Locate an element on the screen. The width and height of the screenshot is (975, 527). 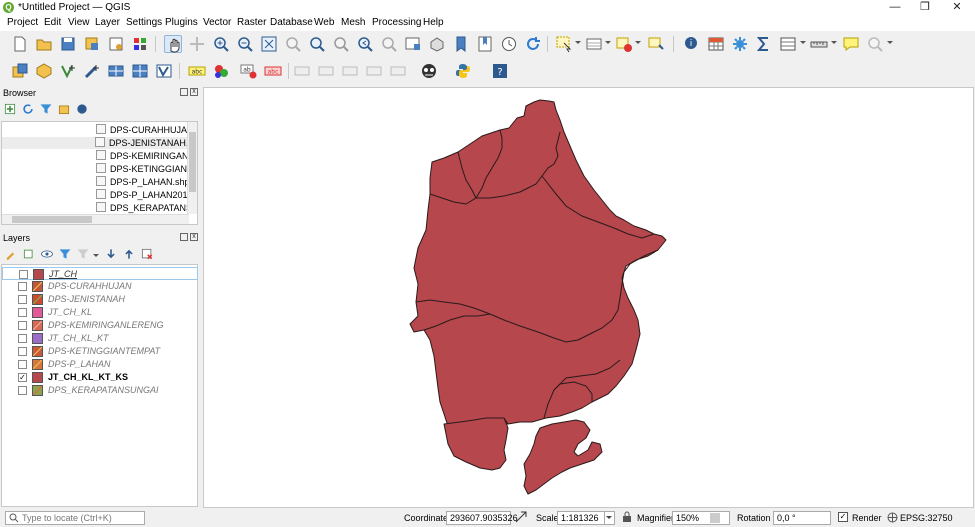
zoom-next-icon is located at coordinates (389, 44).